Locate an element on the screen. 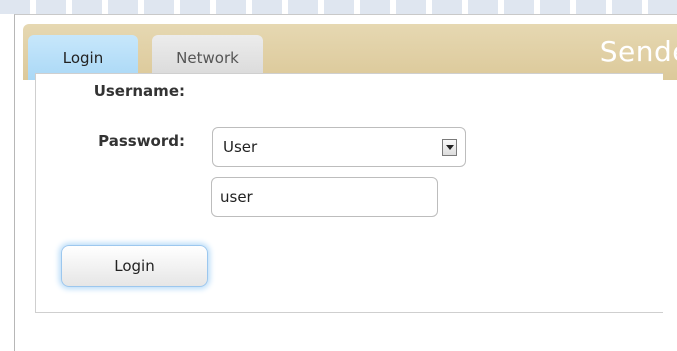  username-label: Username: is located at coordinates (139, 91).